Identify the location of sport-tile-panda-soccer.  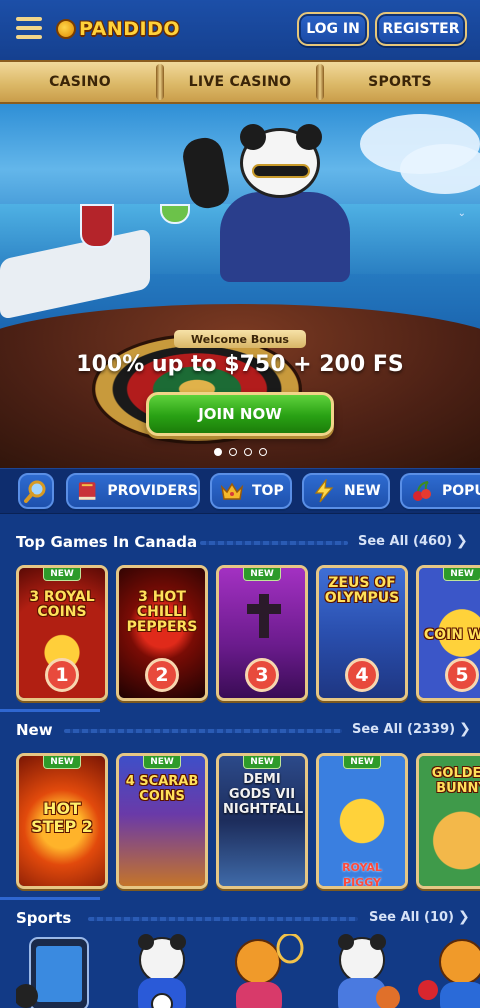
(162, 971).